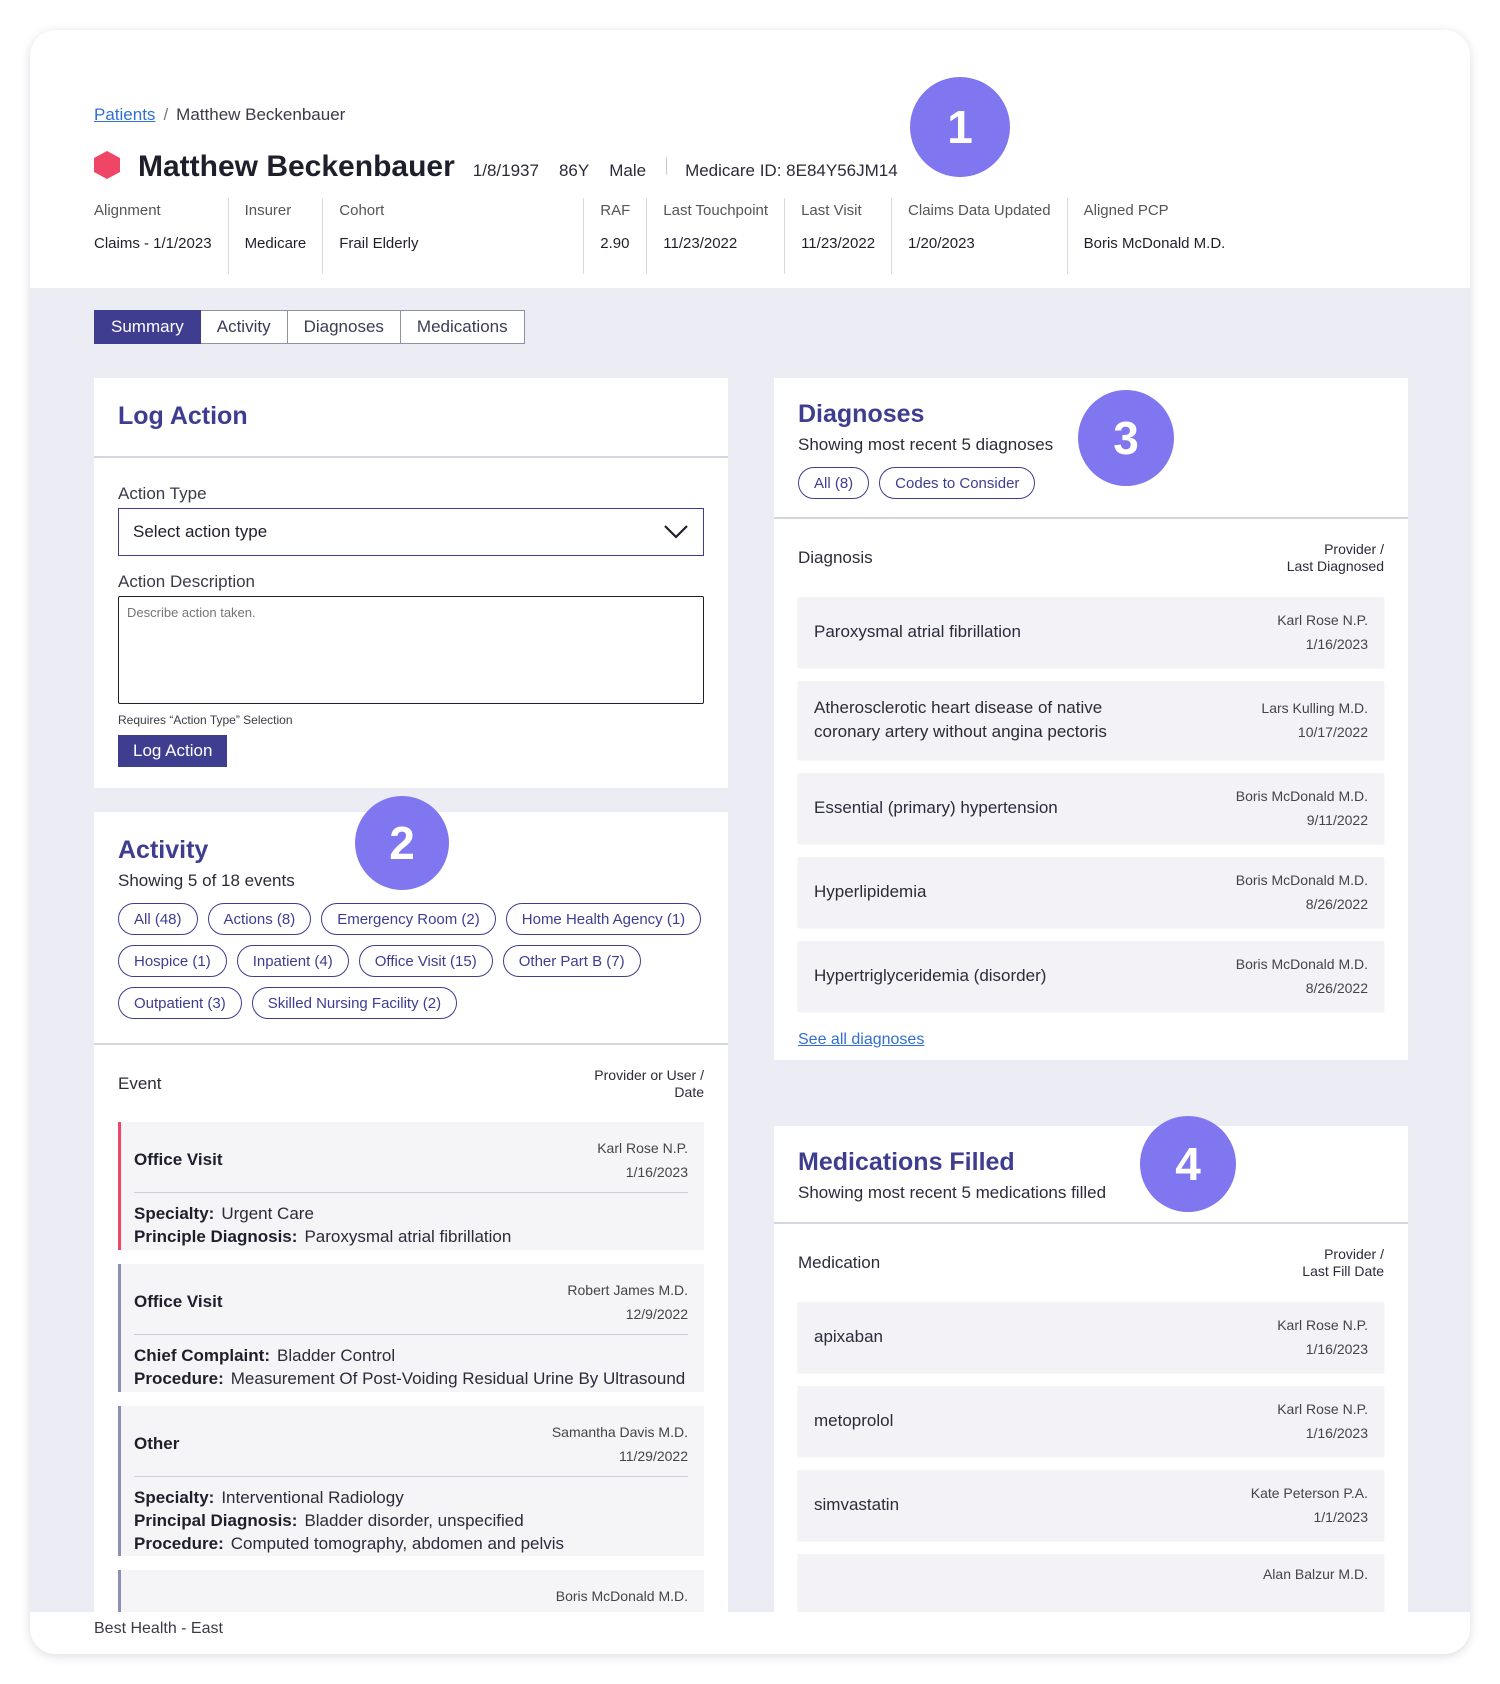 The image size is (1500, 1684). What do you see at coordinates (179, 1543) in the screenshot?
I see `detail-key: Procedure:` at bounding box center [179, 1543].